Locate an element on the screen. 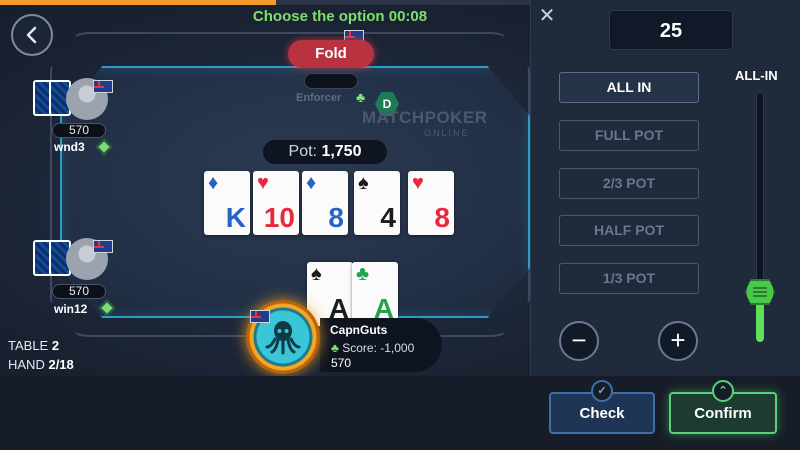 The width and height of the screenshot is (800, 450). hero-stack: 570 is located at coordinates (341, 363).